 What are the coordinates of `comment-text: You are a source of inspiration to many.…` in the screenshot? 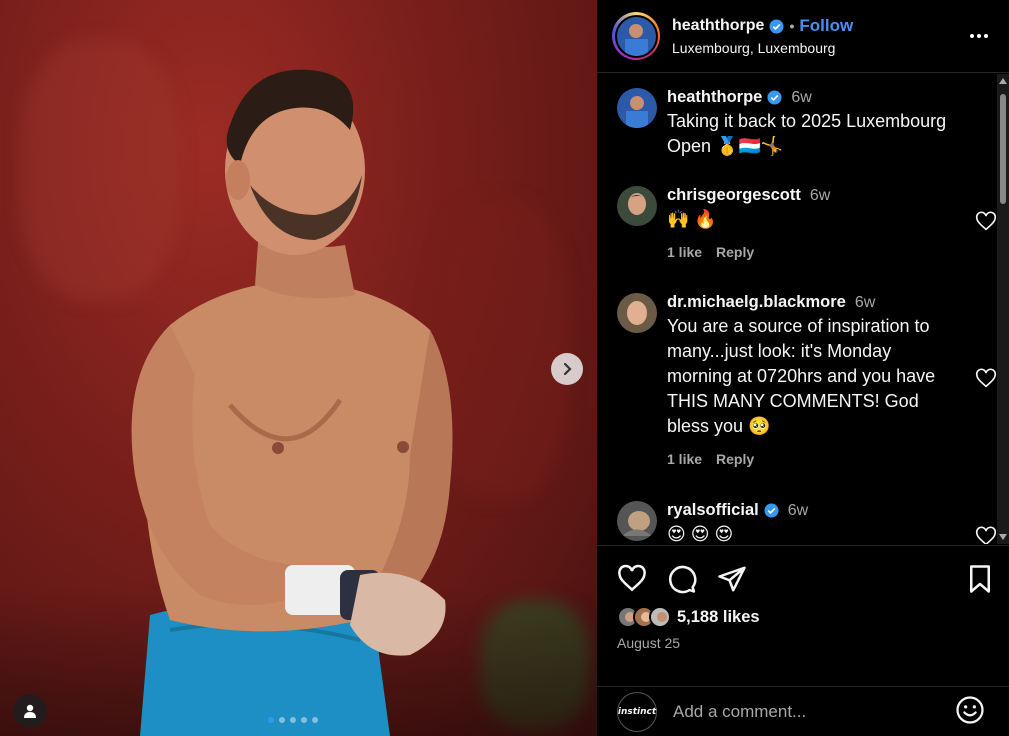 It's located at (801, 376).